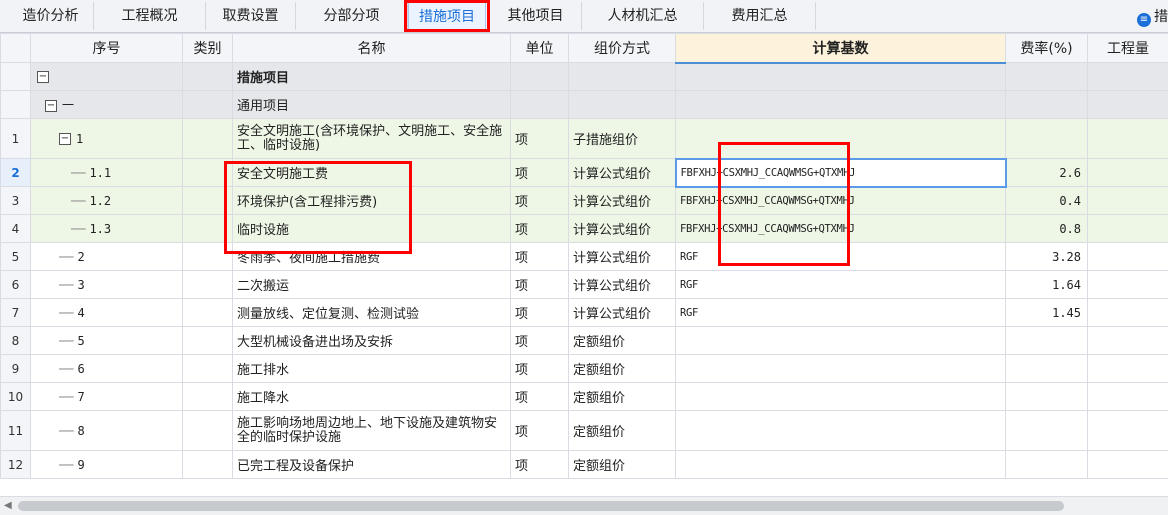  I want to click on tab-project-overview: 工程概况, so click(150, 16).